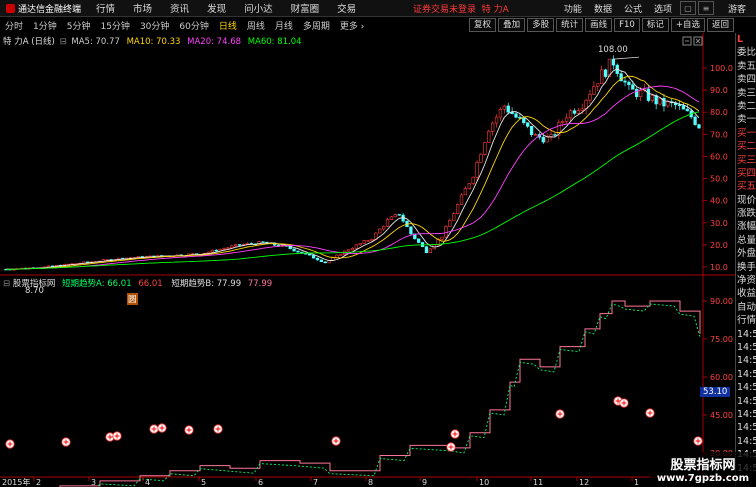  What do you see at coordinates (719, 267) in the screenshot?
I see `price-tick-label: 10.0` at bounding box center [719, 267].